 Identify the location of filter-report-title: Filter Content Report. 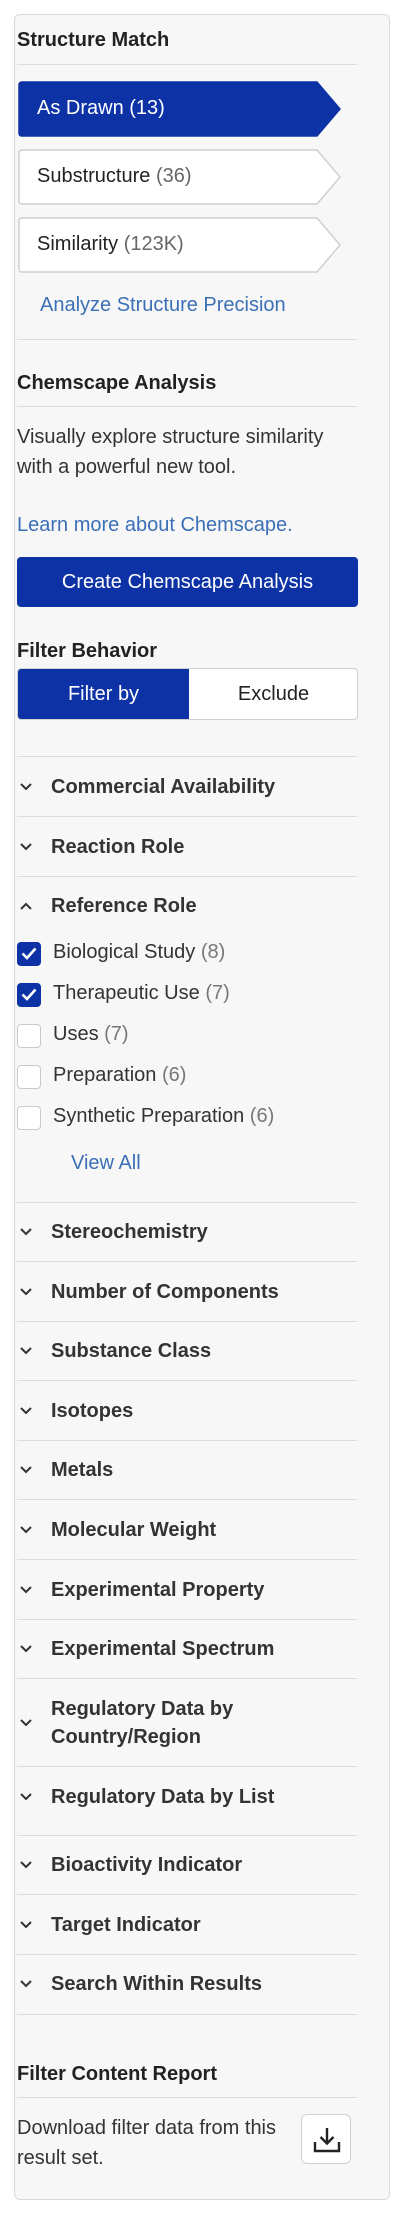
(117, 2074).